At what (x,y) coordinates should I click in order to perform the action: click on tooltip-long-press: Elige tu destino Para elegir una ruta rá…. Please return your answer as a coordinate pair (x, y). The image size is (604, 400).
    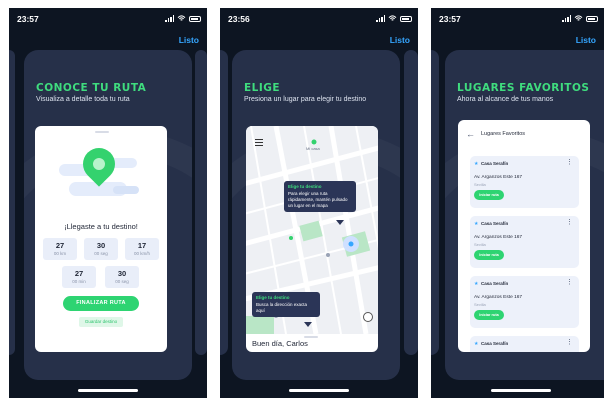
    Looking at the image, I should click on (320, 196).